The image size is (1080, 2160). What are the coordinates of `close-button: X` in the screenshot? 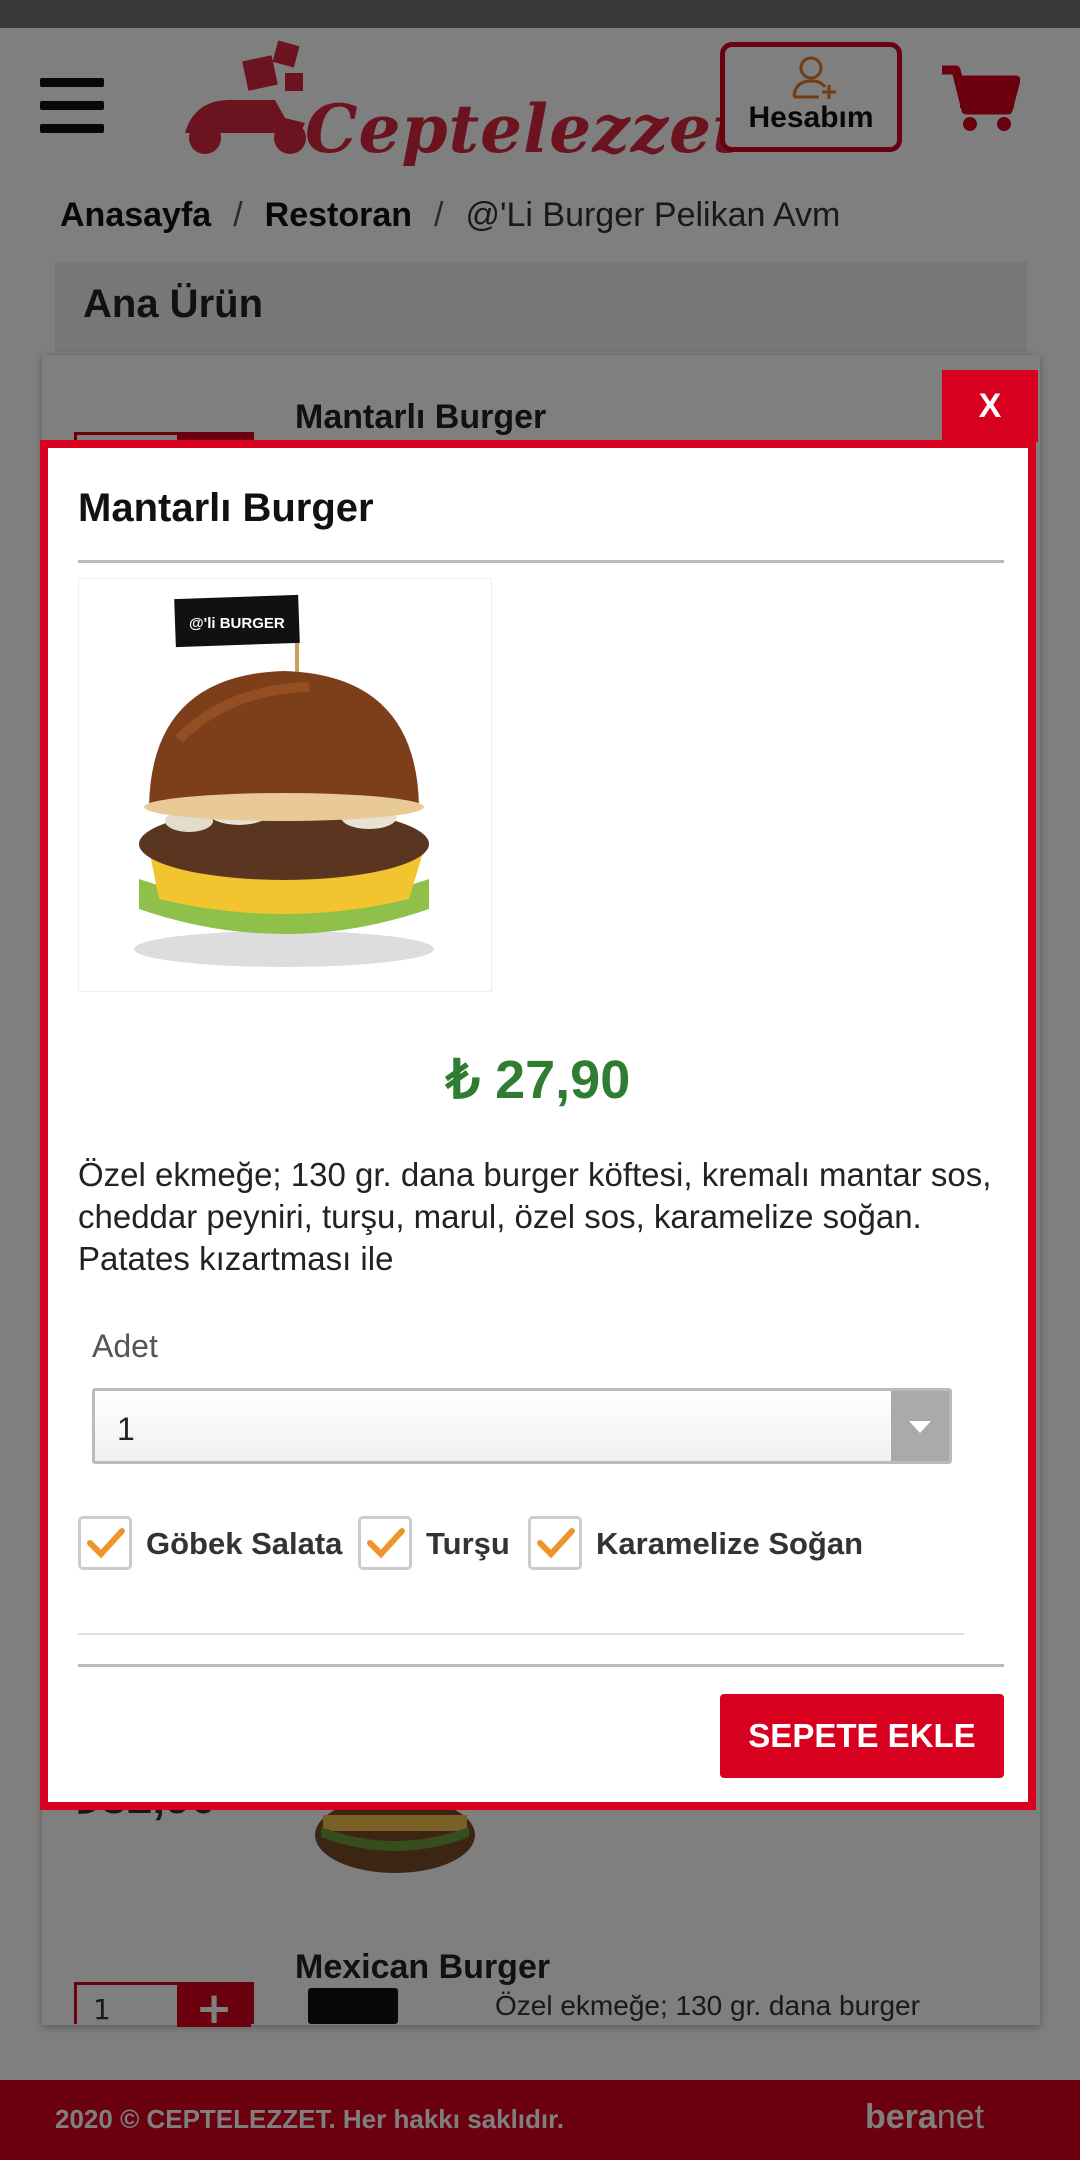 It's located at (990, 406).